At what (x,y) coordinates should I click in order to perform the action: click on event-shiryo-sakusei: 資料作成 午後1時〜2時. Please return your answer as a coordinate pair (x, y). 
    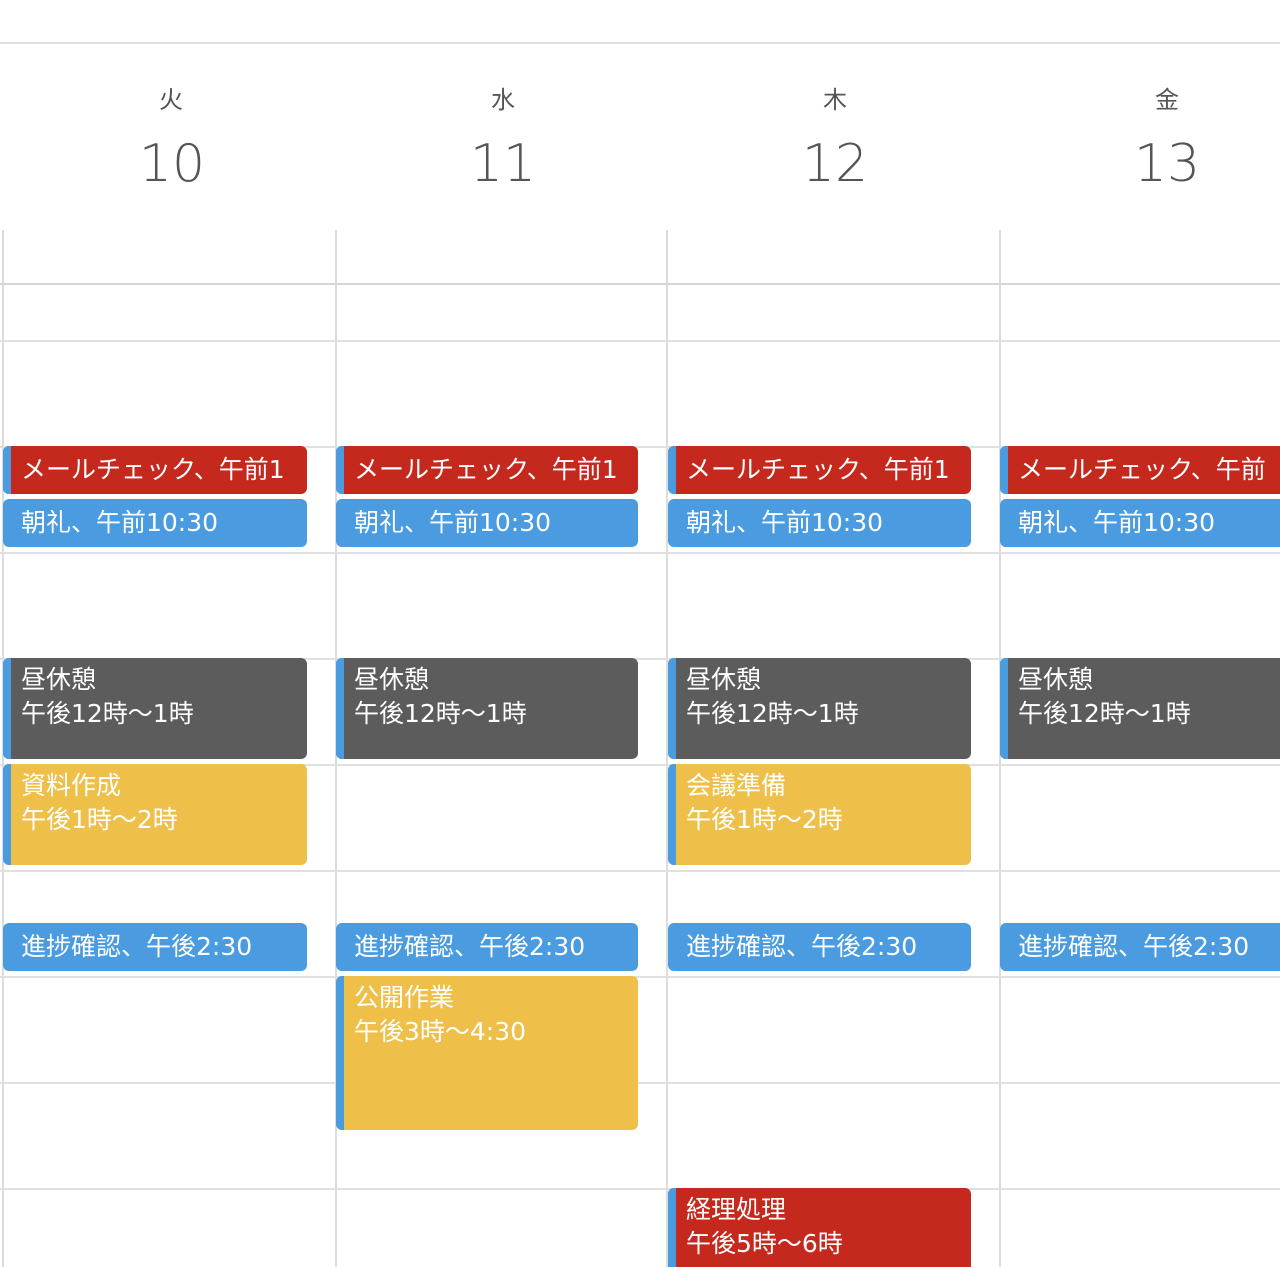
    Looking at the image, I should click on (155, 814).